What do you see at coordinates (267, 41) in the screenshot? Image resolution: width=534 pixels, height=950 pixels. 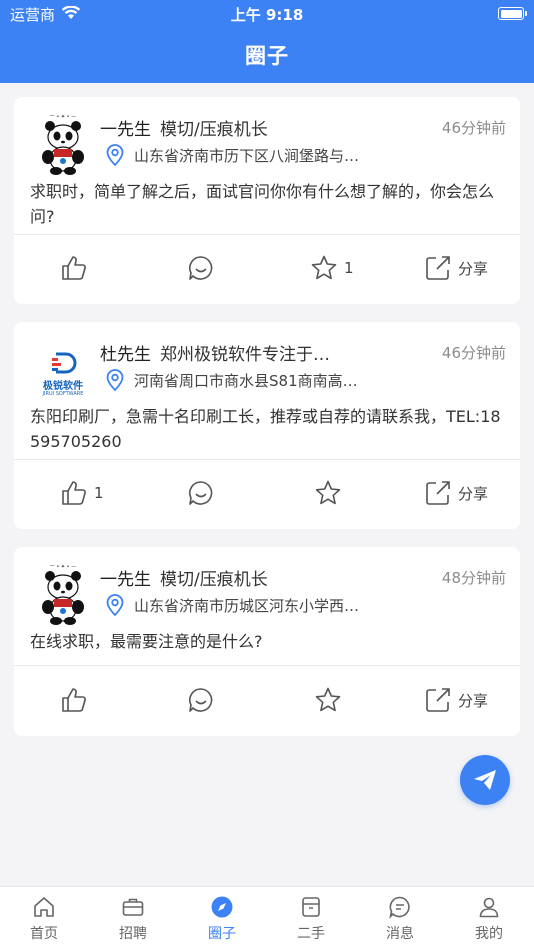 I see `top-bar: 运营商 上午 9:18 圈子` at bounding box center [267, 41].